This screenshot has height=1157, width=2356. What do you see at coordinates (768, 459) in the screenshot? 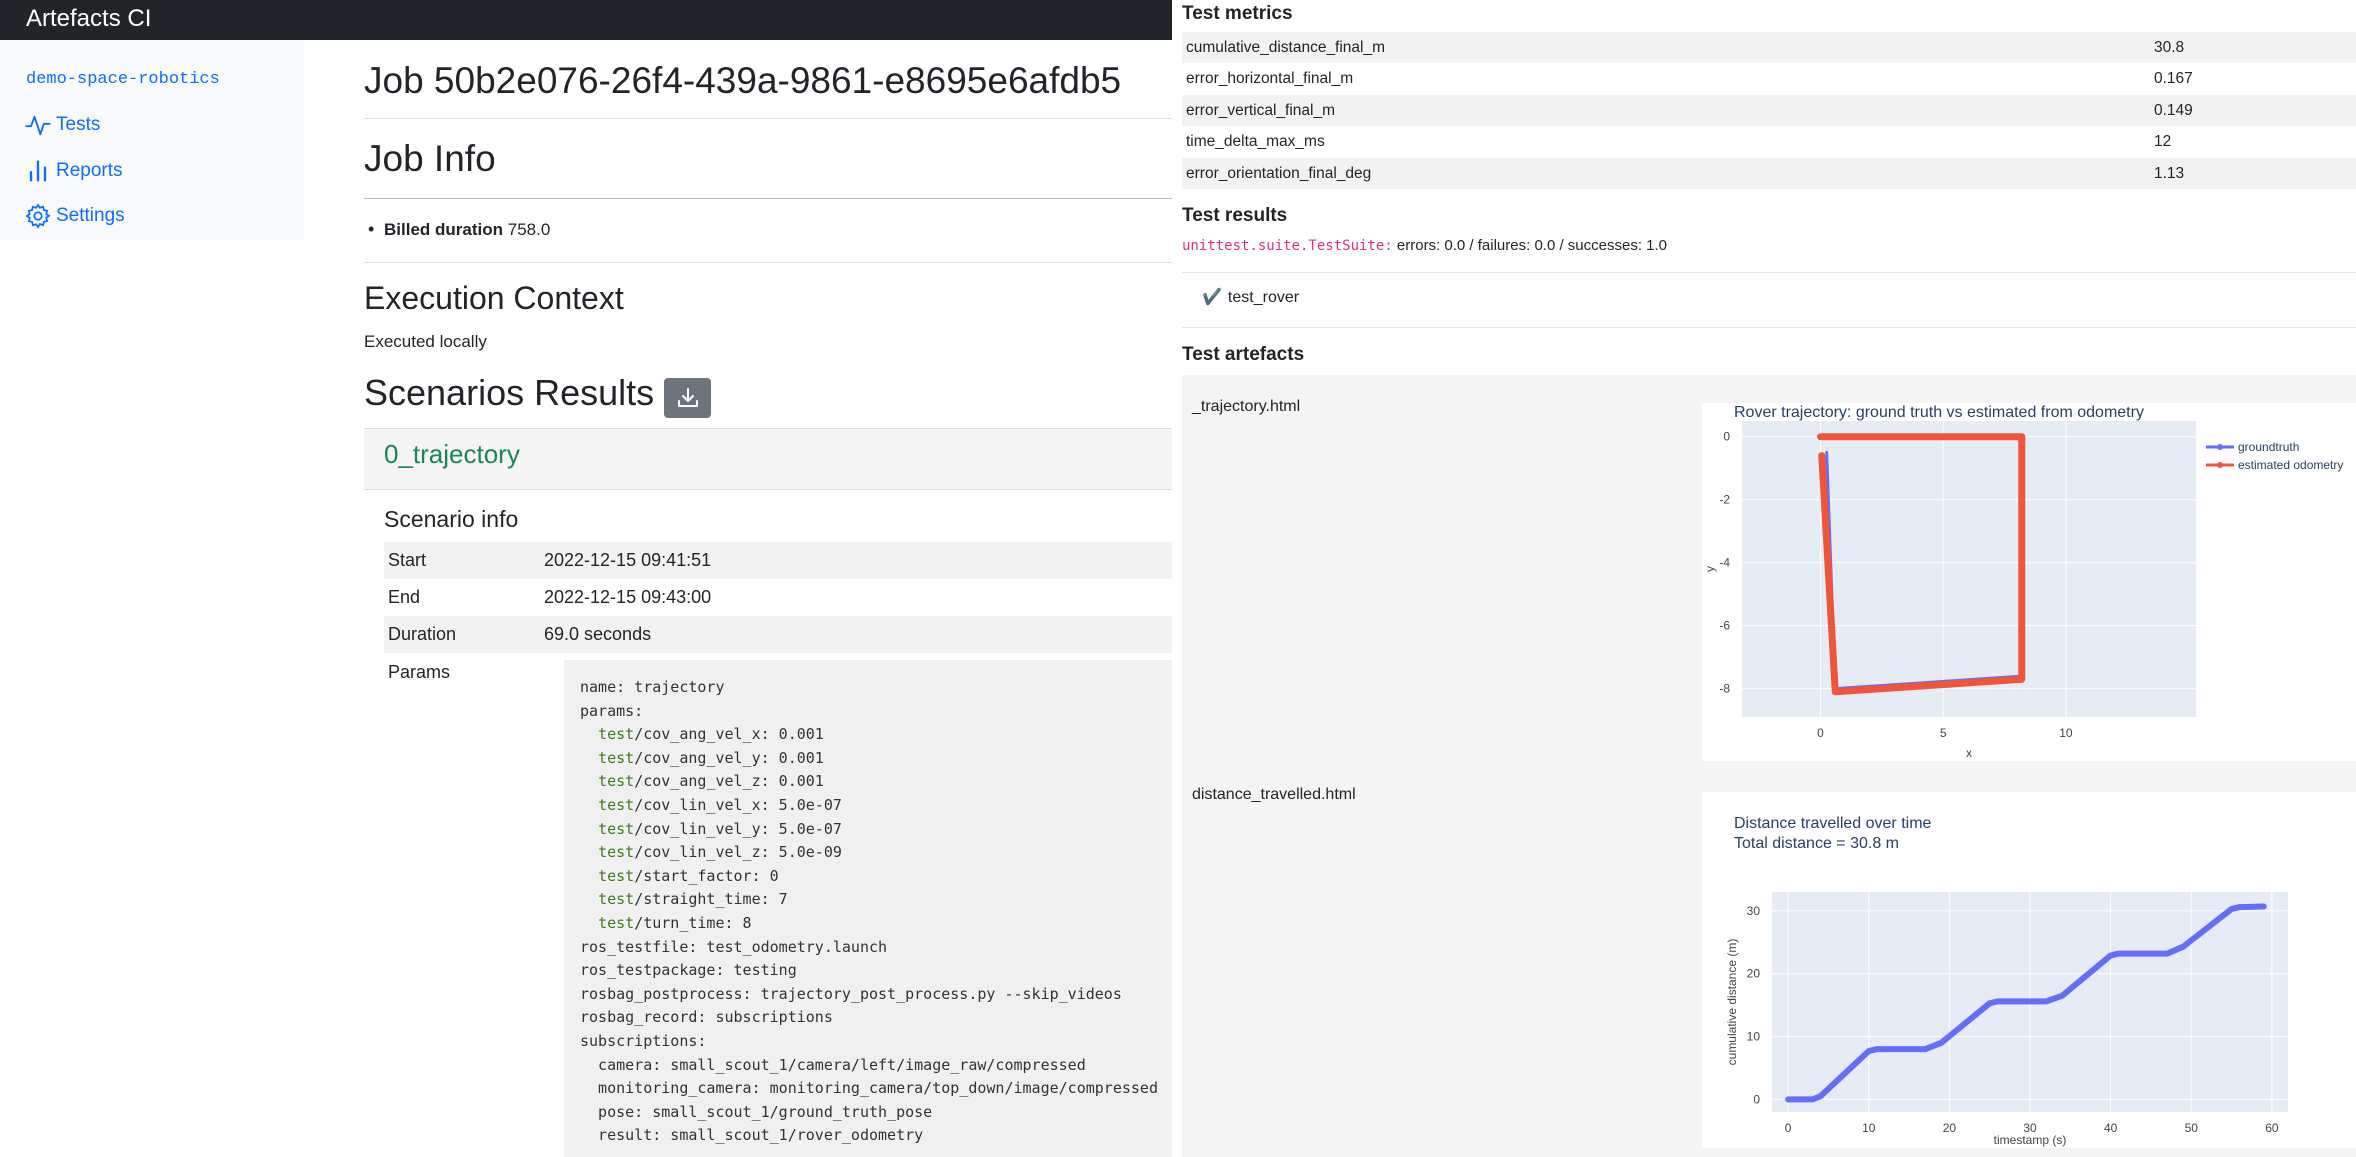
I see `scenario-card-header: 0_trajectory` at bounding box center [768, 459].